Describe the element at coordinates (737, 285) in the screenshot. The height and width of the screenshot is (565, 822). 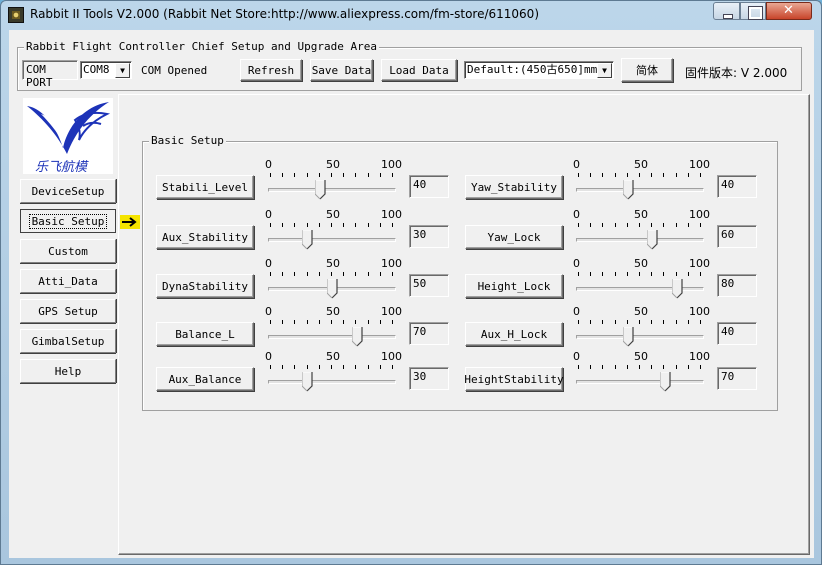
I see `height-lock-value-field: 80` at that location.